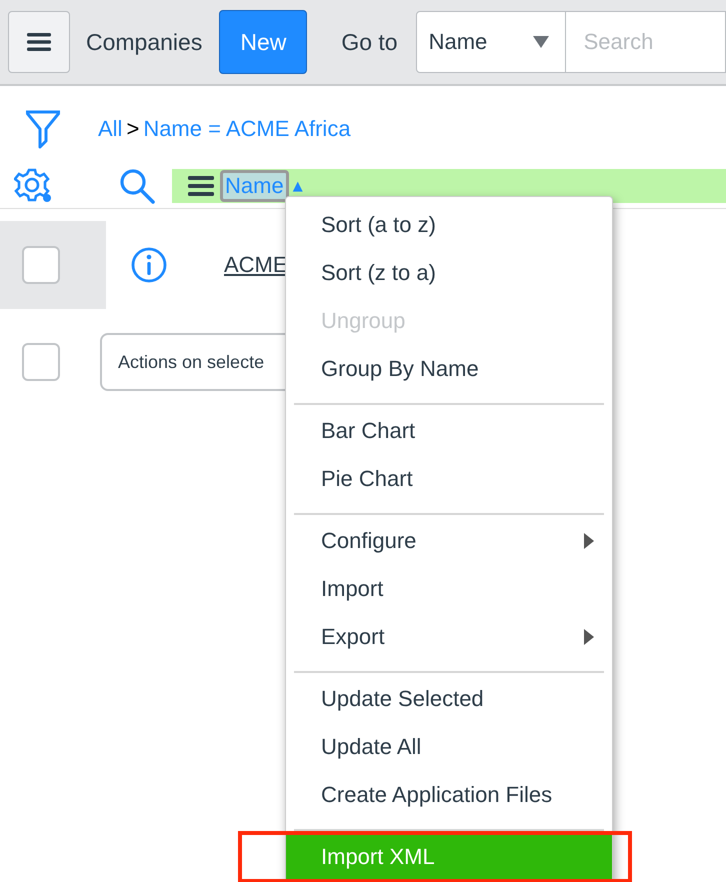 Image resolution: width=726 pixels, height=882 pixels. Describe the element at coordinates (149, 265) in the screenshot. I see `info-icon` at that location.